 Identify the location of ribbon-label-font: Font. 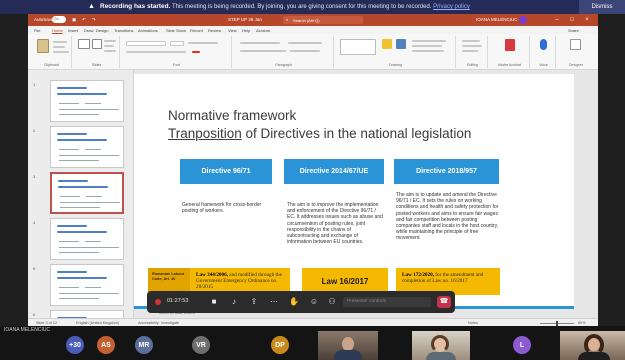
(176, 65).